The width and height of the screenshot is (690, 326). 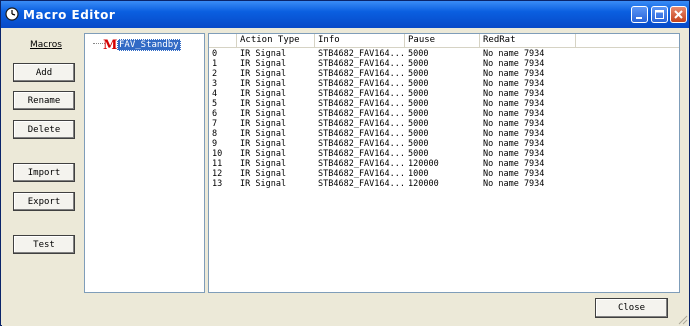 I want to click on column-header-action-type: Action Type, so click(x=276, y=40).